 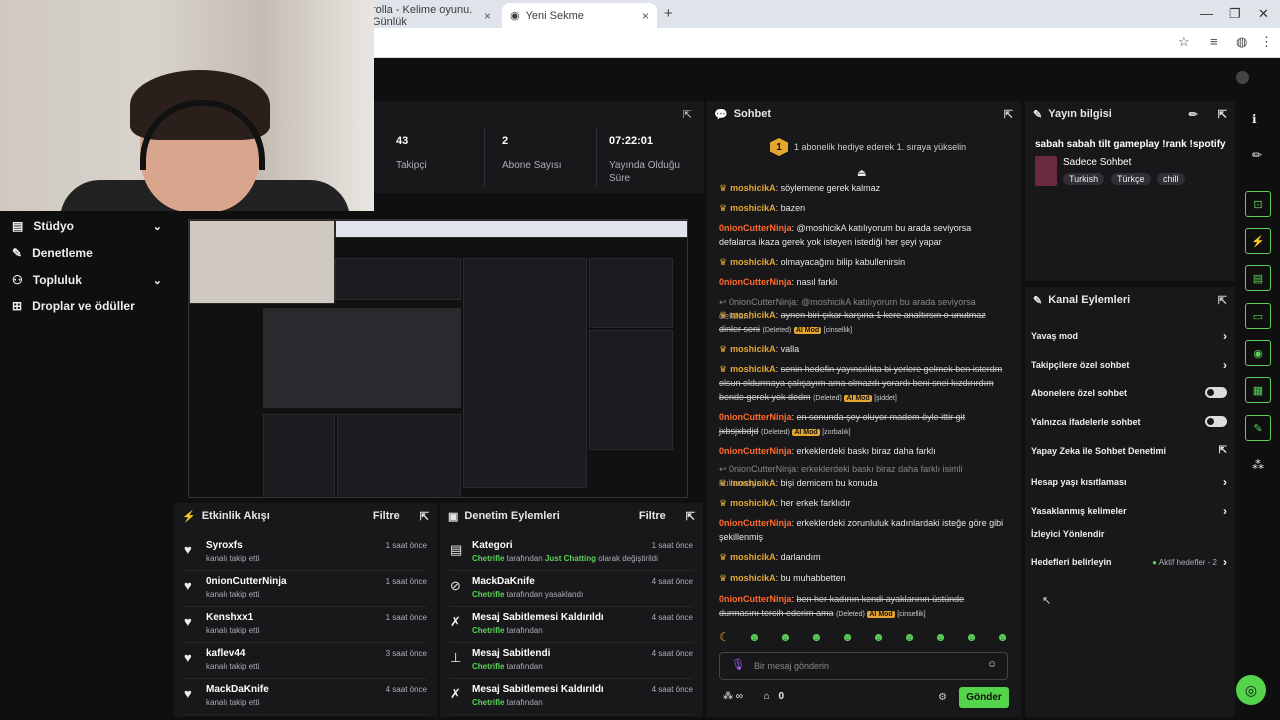 I want to click on microphone-icon: 🎙, so click(x=738, y=664).